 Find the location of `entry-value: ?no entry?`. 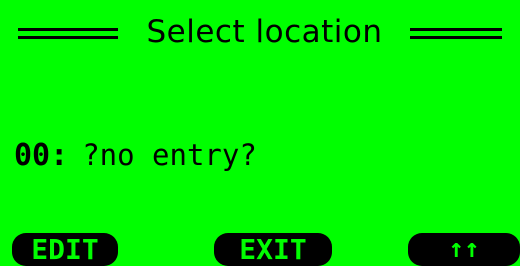

entry-value: ?no entry? is located at coordinates (169, 155).